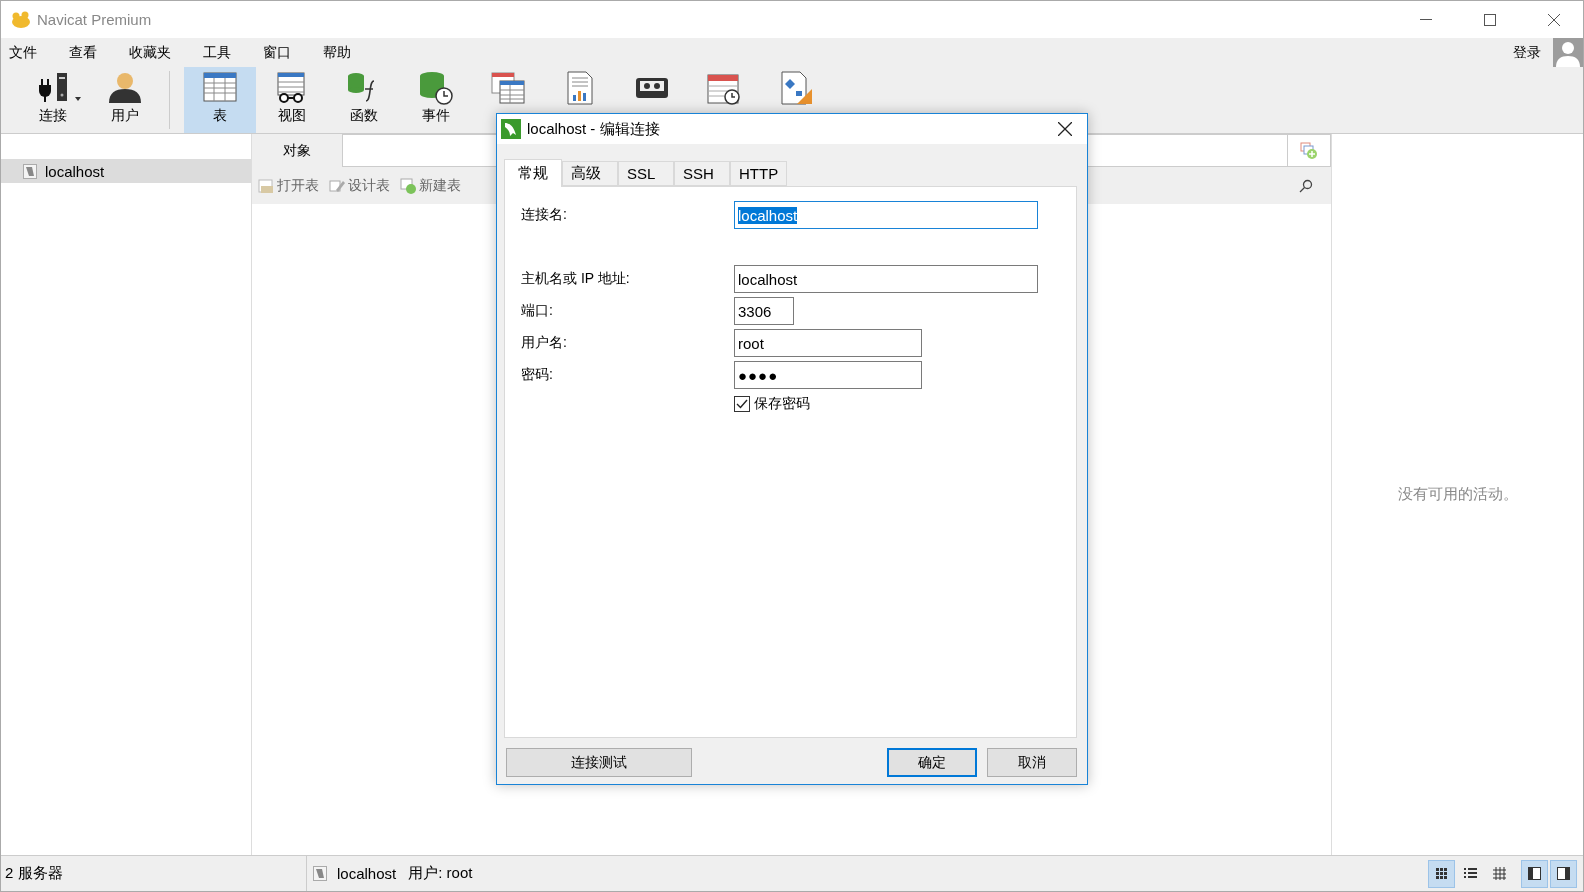 The image size is (1584, 892). I want to click on toolbar-button: 表, so click(220, 100).